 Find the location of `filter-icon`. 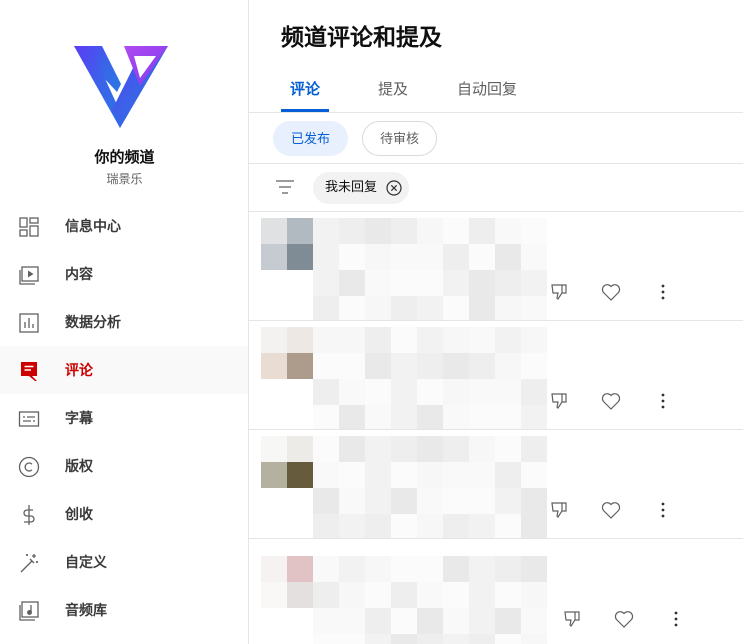

filter-icon is located at coordinates (285, 187).